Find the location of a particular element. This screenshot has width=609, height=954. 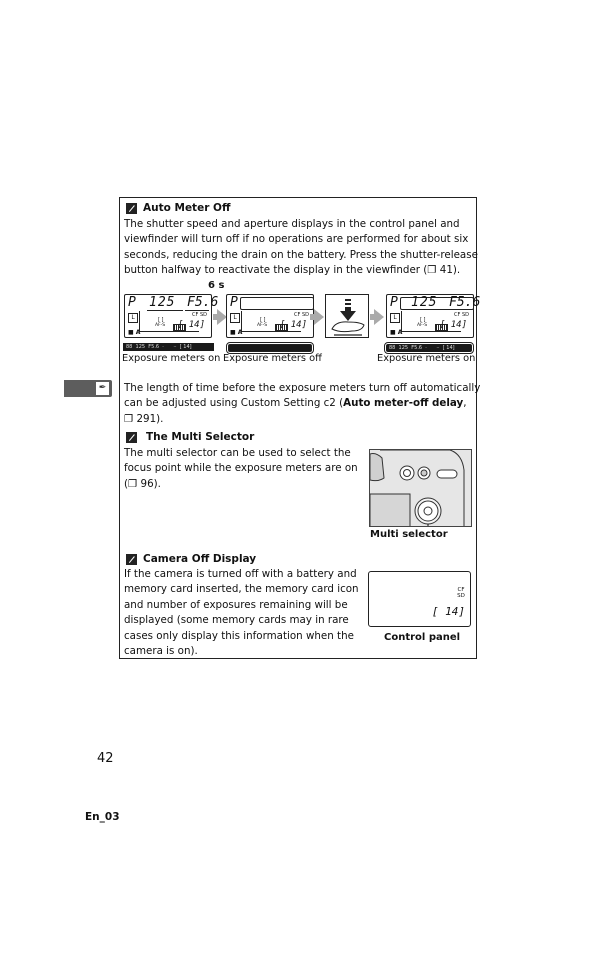

body-line: (❐ 96). is located at coordinates (142, 483).